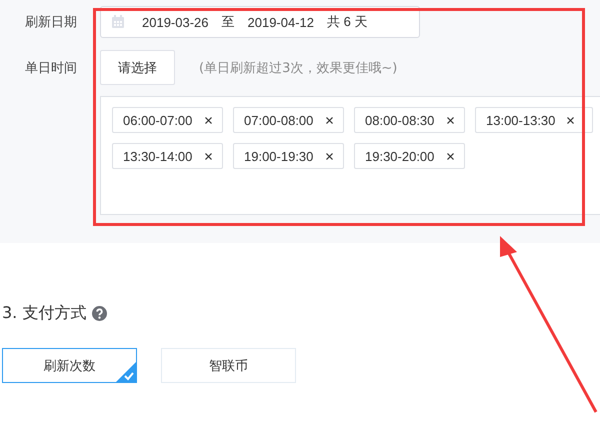 The width and height of the screenshot is (600, 421). I want to click on time-tag: 07:00-08:00, so click(288, 120).